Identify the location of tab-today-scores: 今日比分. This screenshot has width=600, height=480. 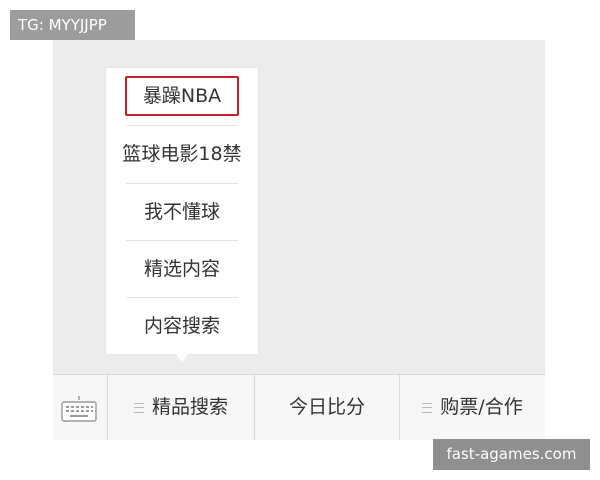
(327, 407).